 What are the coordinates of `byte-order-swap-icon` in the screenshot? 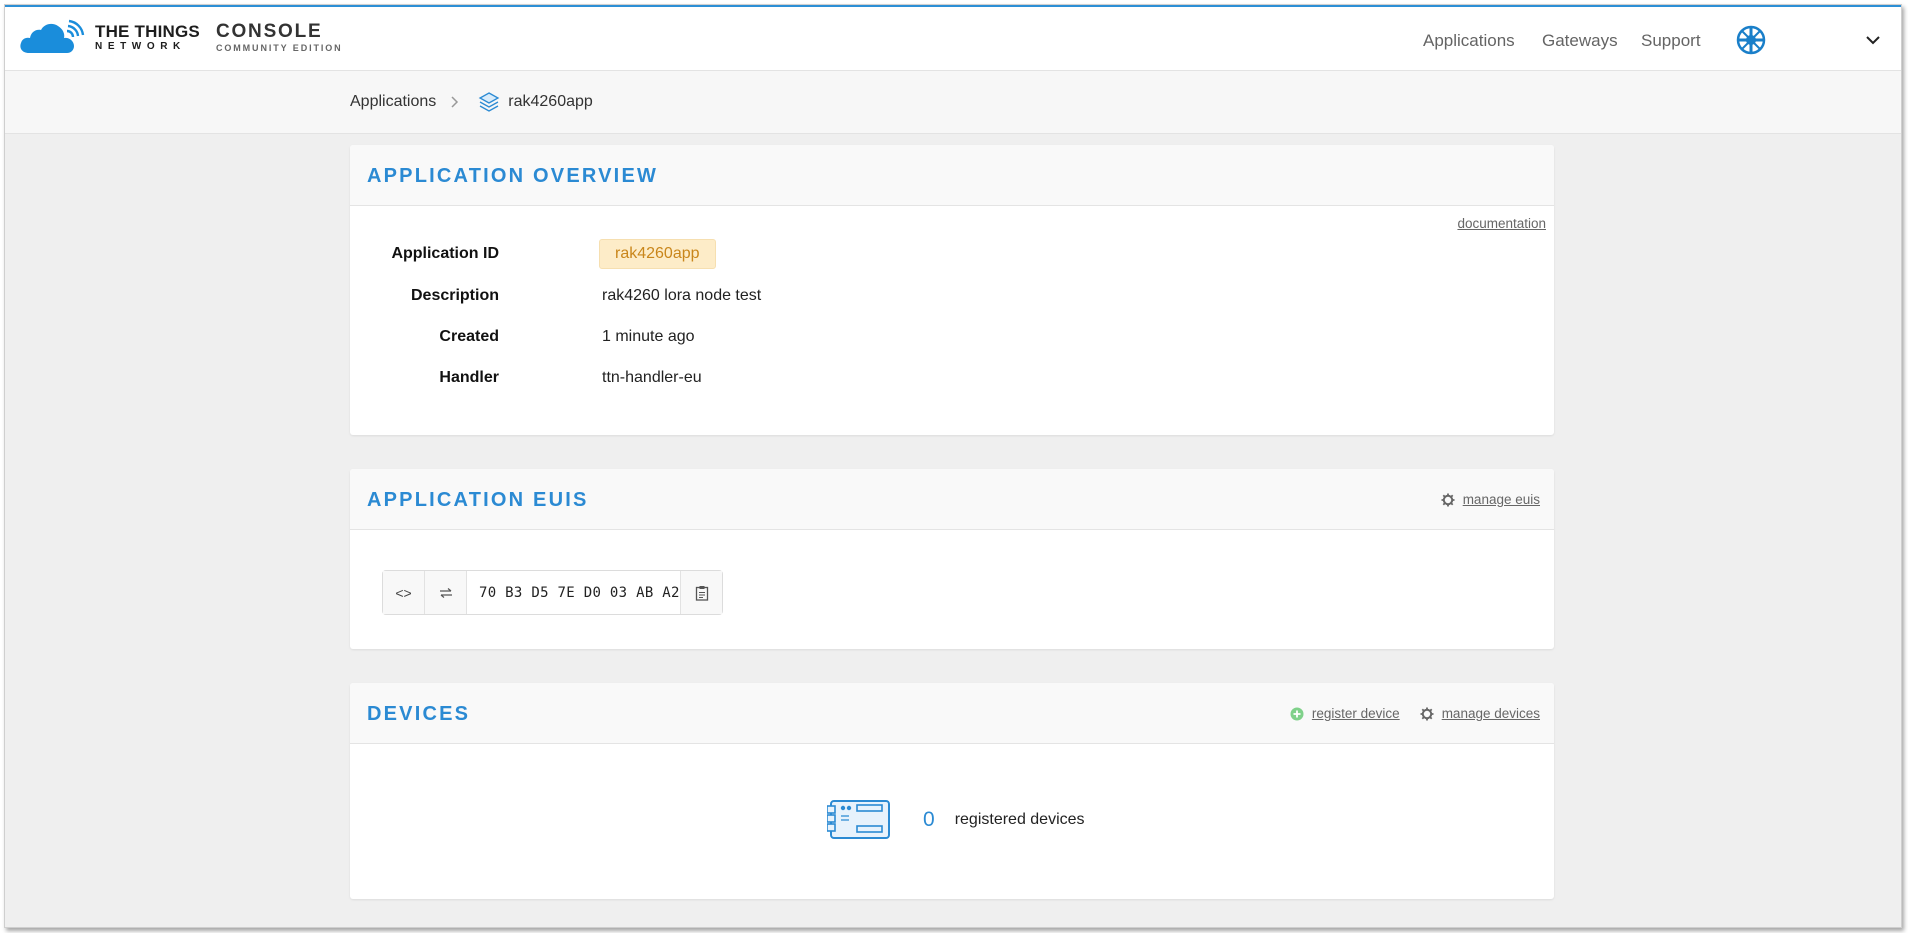 It's located at (446, 592).